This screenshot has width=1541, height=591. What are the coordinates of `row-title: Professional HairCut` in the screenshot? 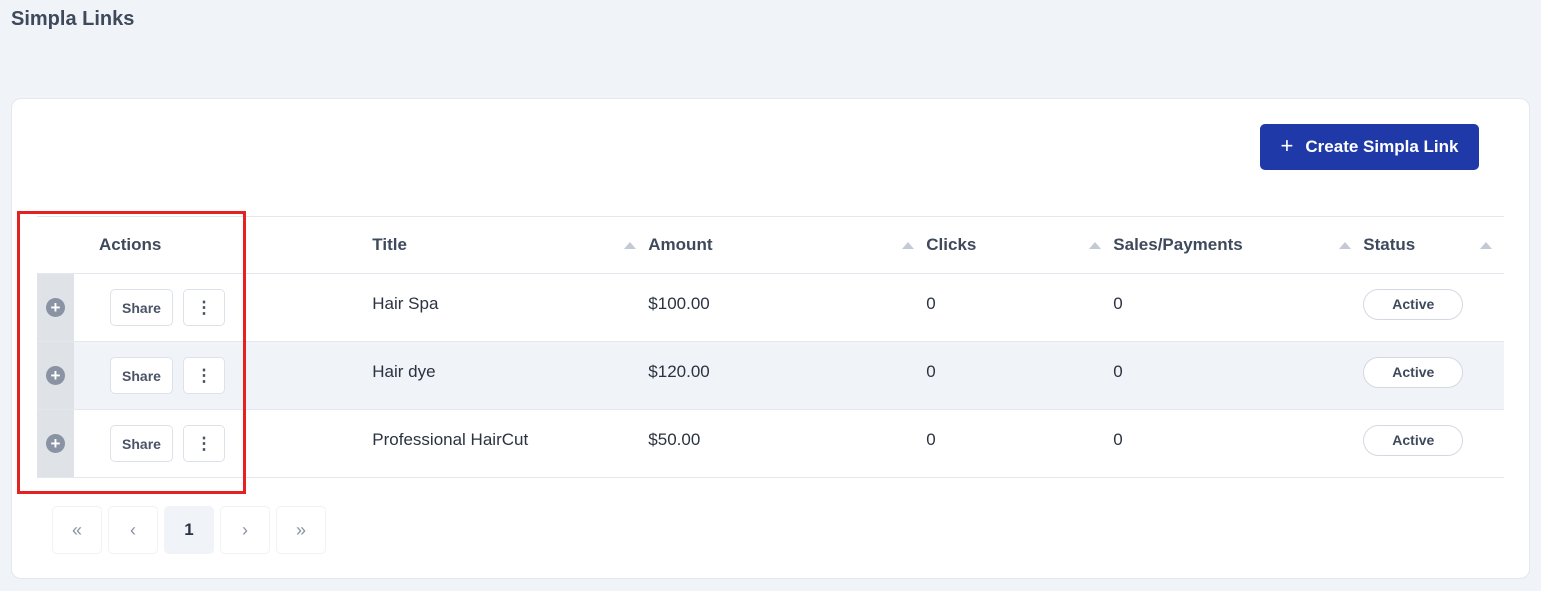 It's located at (510, 443).